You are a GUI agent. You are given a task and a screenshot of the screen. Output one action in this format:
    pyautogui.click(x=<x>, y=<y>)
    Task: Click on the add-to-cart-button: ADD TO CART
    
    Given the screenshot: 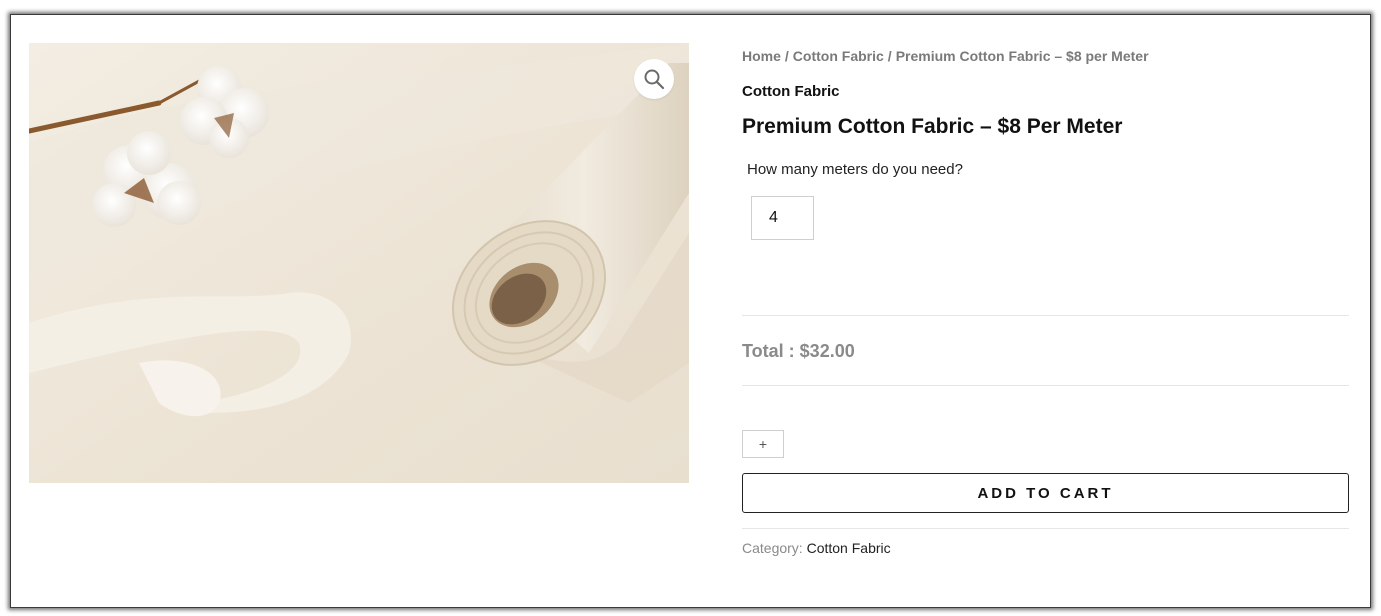 What is the action you would take?
    pyautogui.click(x=1045, y=493)
    